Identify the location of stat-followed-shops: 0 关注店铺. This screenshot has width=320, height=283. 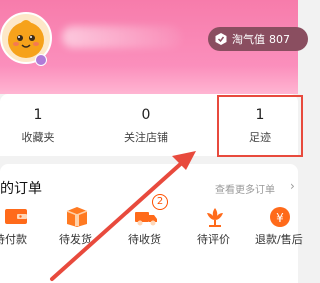
(146, 119).